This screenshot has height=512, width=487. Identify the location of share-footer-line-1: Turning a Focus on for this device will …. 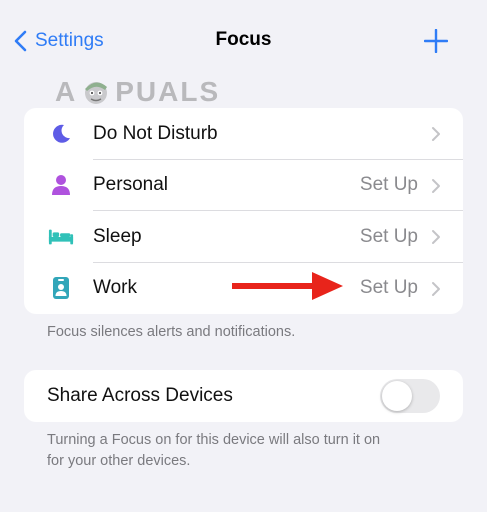
(214, 440).